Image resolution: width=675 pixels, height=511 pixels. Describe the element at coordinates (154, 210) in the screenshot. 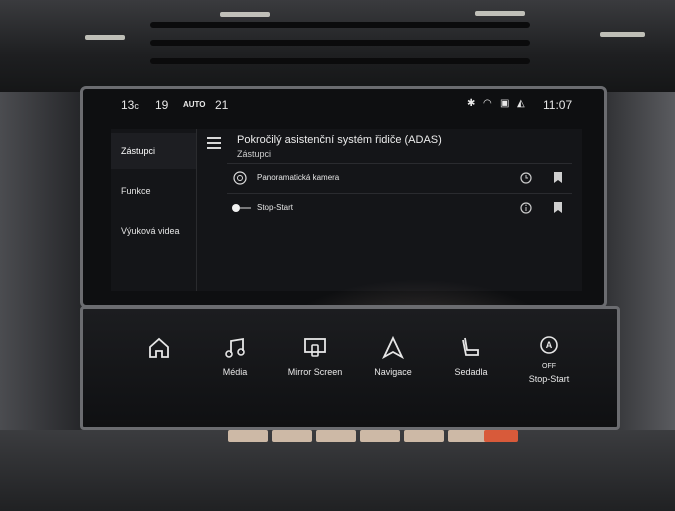

I see `sidebar: Zástupci Funkce Výuková videa` at that location.